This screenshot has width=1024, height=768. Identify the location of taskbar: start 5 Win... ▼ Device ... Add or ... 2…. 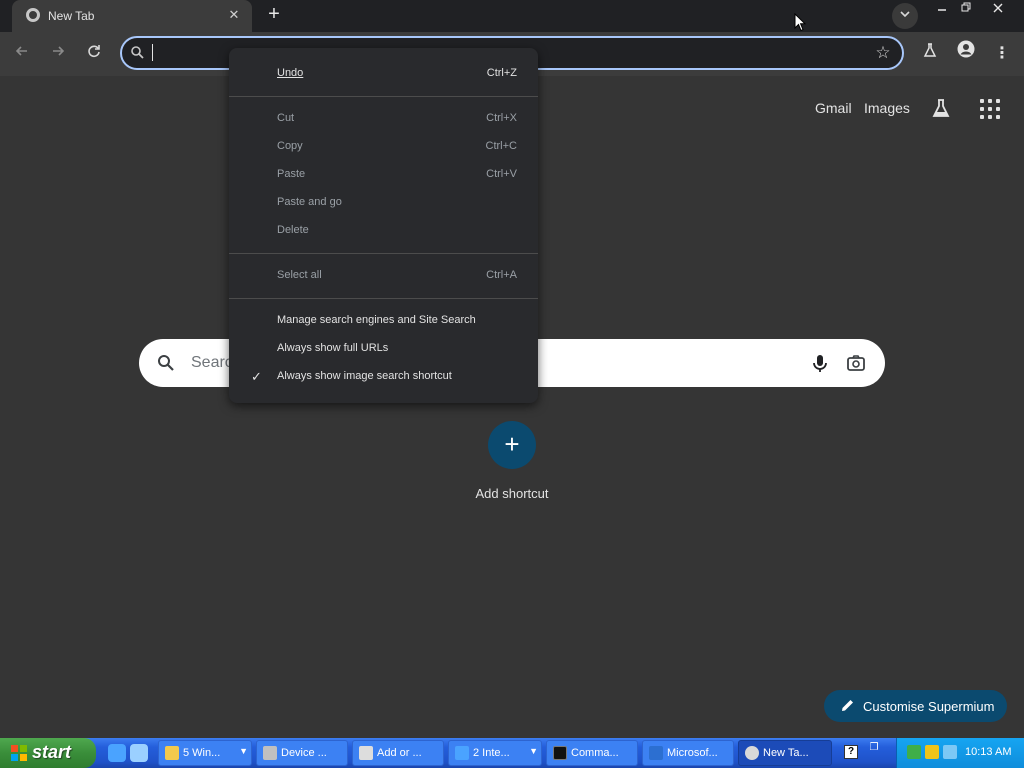
(512, 753).